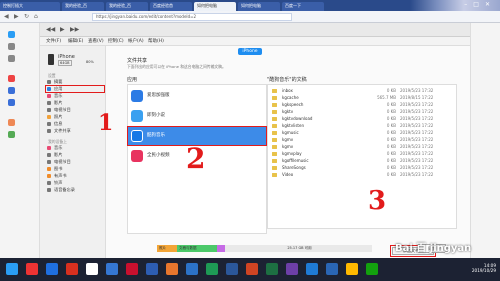 The image size is (500, 281). What do you see at coordinates (197, 96) in the screenshot?
I see `app-item: 爱思加强版` at bounding box center [197, 96].